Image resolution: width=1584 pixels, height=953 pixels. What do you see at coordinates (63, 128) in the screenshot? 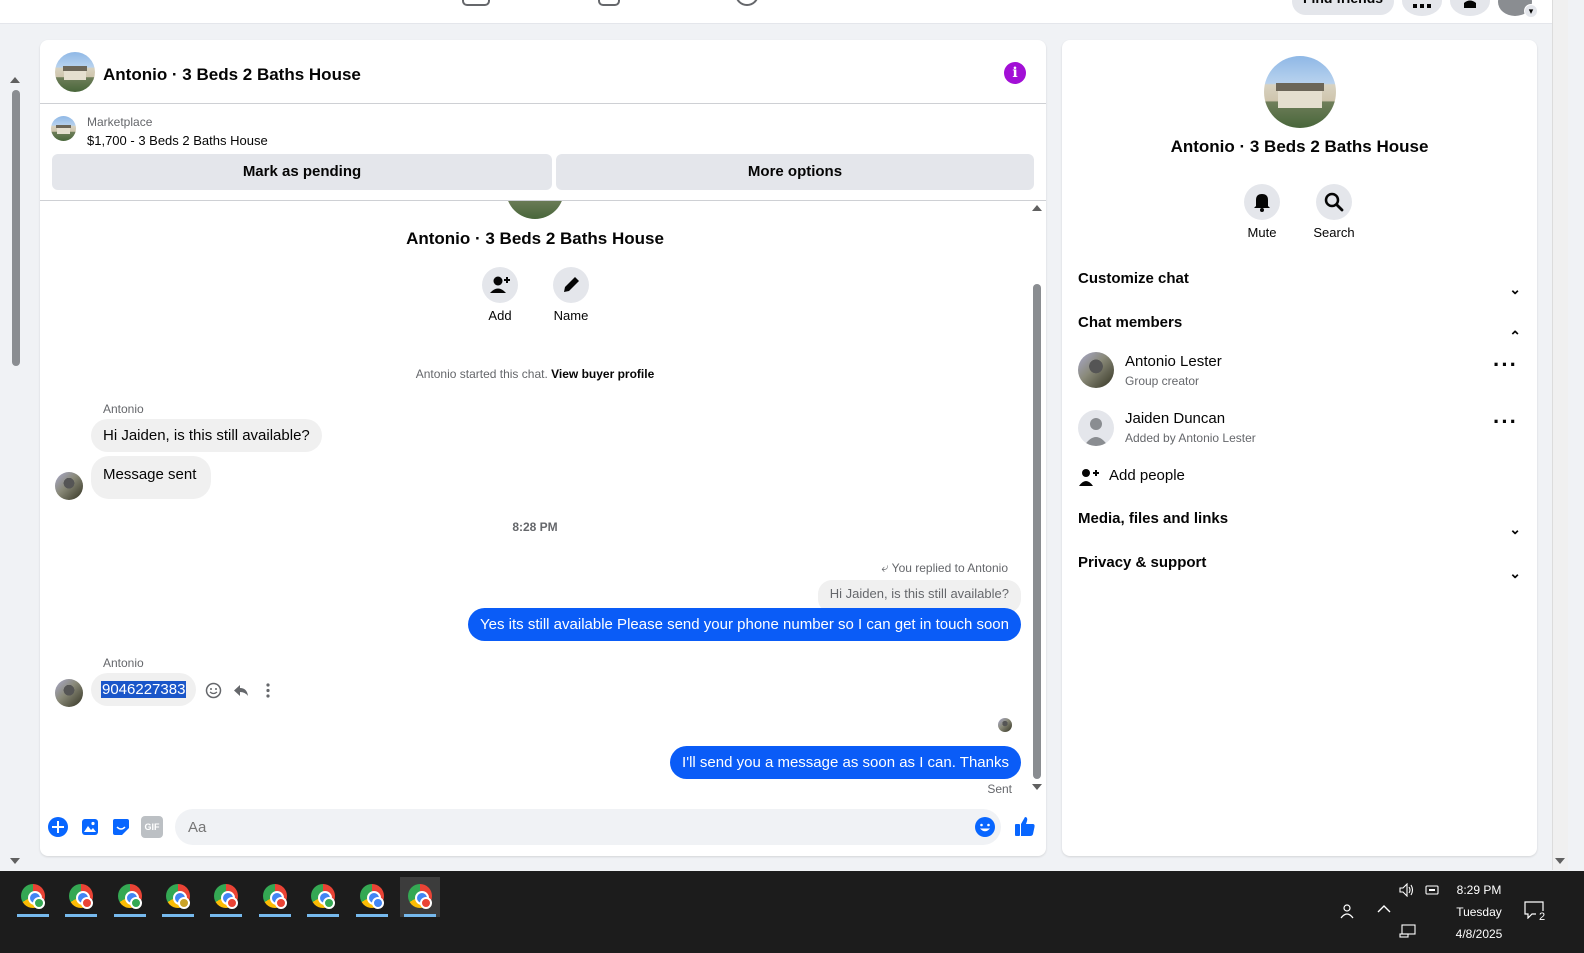
I see `listing-thumbnail` at bounding box center [63, 128].